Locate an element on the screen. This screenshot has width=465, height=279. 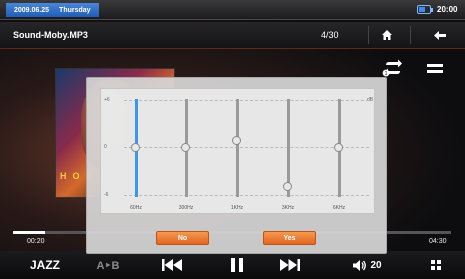
battery-icon is located at coordinates (425, 9).